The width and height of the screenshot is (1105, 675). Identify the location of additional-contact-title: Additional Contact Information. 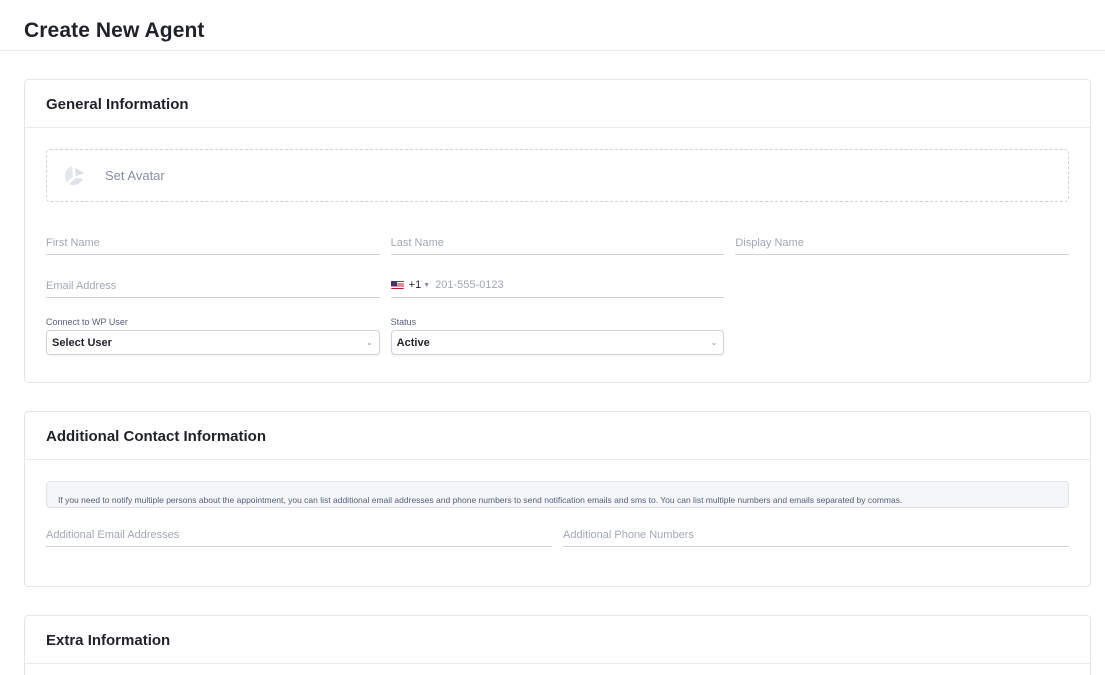
(156, 436).